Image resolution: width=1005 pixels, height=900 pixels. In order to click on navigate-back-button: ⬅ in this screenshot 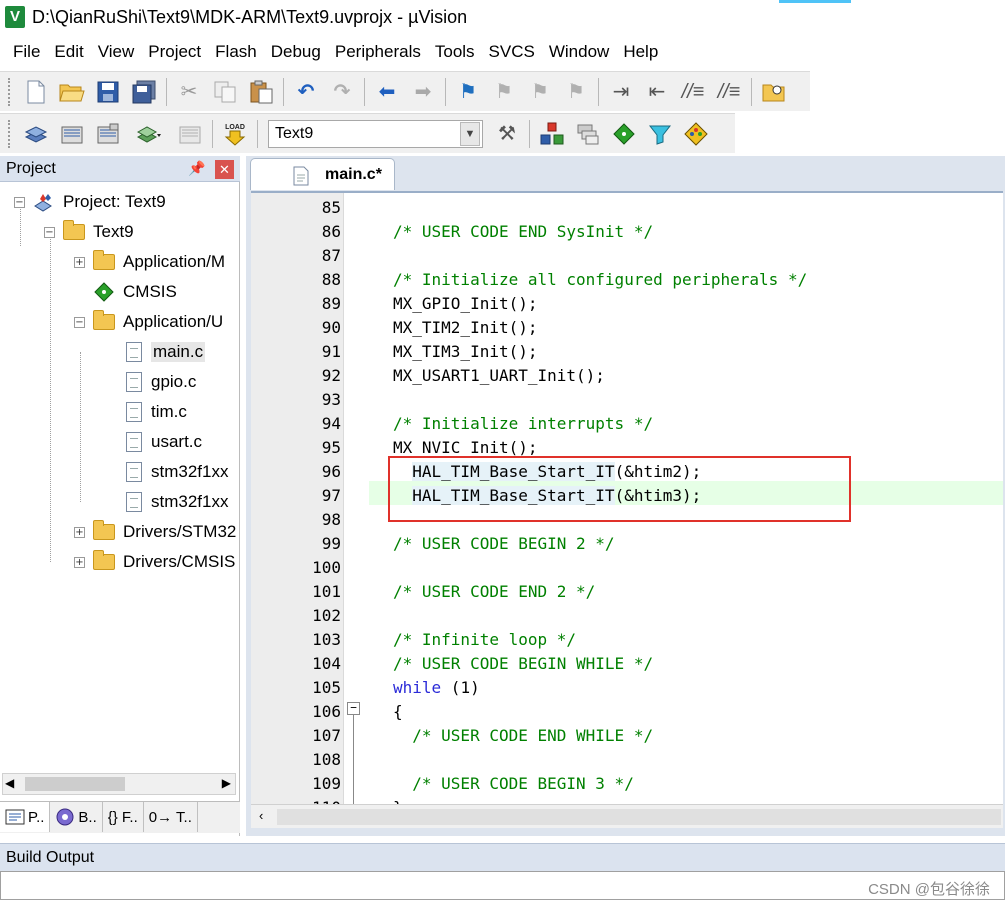, I will do `click(387, 92)`.